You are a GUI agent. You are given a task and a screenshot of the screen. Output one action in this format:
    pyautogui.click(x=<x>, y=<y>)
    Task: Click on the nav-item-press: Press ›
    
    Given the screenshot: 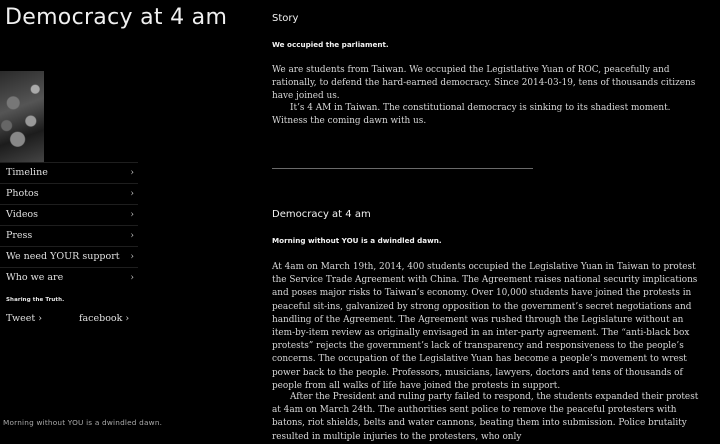 What is the action you would take?
    pyautogui.click(x=69, y=235)
    